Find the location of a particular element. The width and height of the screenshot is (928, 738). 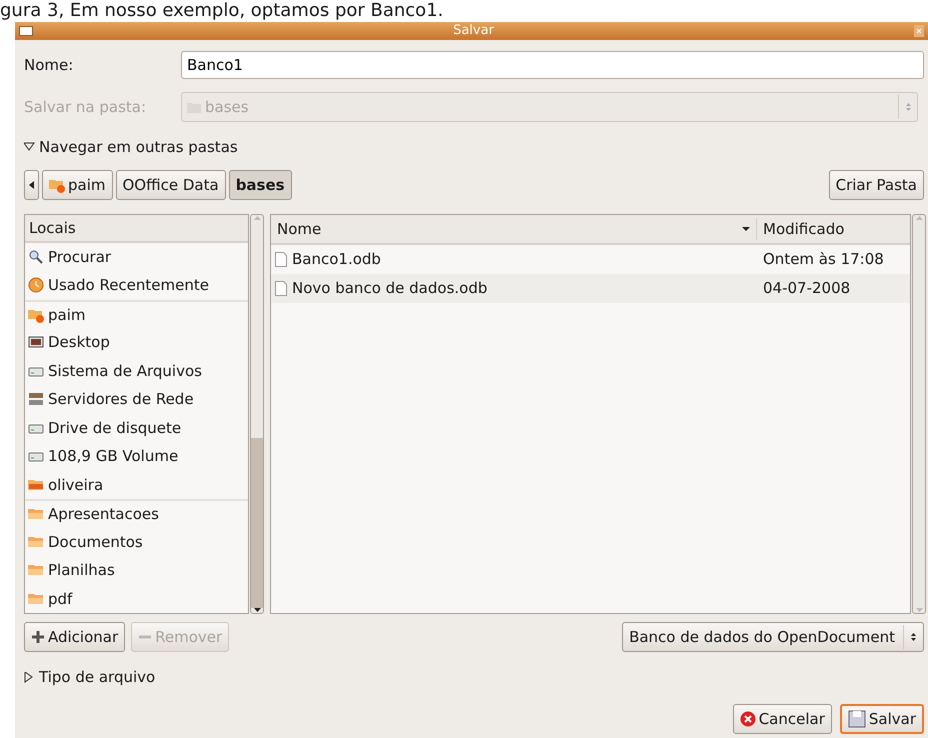

sidebar-item: paim is located at coordinates (136, 314).